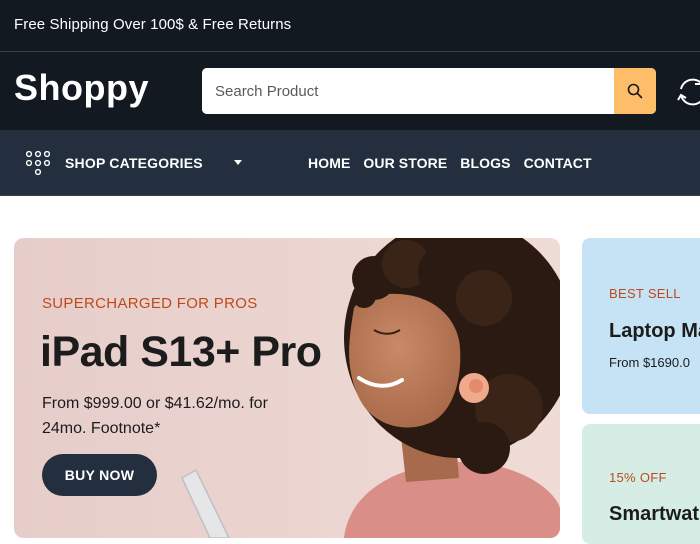 This screenshot has height=544, width=700. What do you see at coordinates (558, 163) in the screenshot?
I see `nav-contact: CONTACT` at bounding box center [558, 163].